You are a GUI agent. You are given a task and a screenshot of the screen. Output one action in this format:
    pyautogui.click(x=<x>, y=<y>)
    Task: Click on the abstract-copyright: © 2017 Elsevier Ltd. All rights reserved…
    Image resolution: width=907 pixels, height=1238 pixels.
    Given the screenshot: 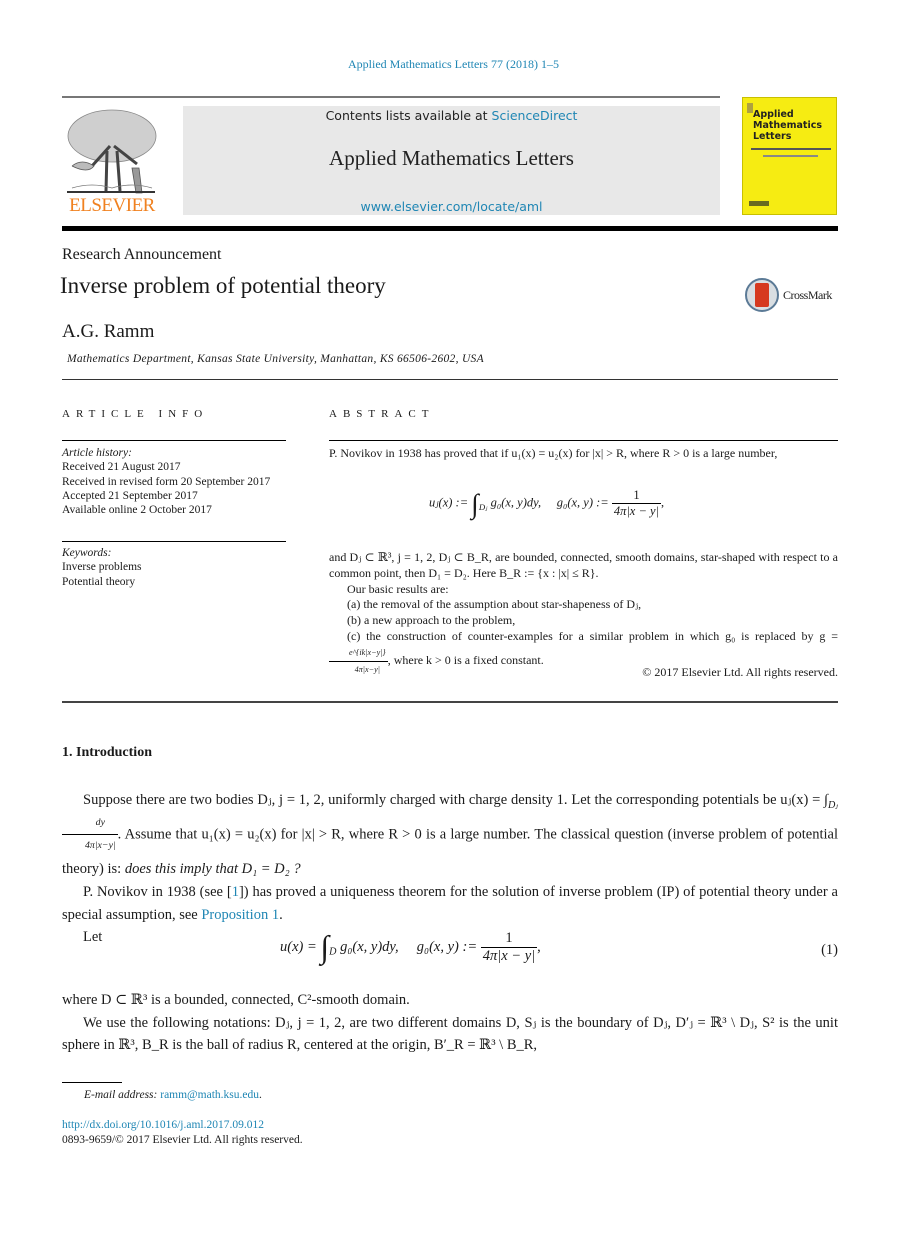 What is the action you would take?
    pyautogui.click(x=740, y=672)
    